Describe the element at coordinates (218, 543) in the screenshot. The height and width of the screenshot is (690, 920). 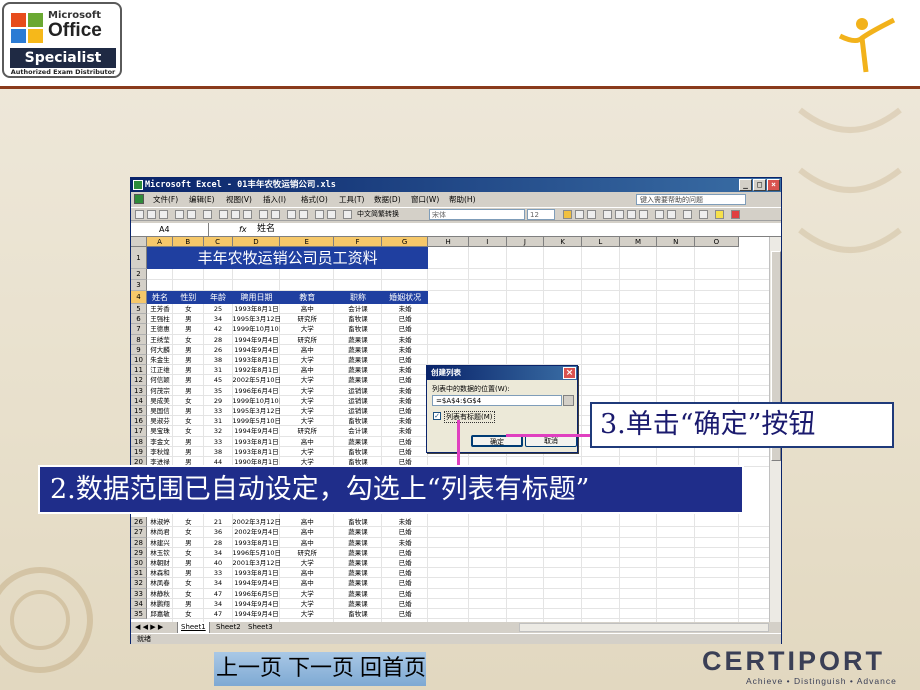
I see `data-cell: 28` at that location.